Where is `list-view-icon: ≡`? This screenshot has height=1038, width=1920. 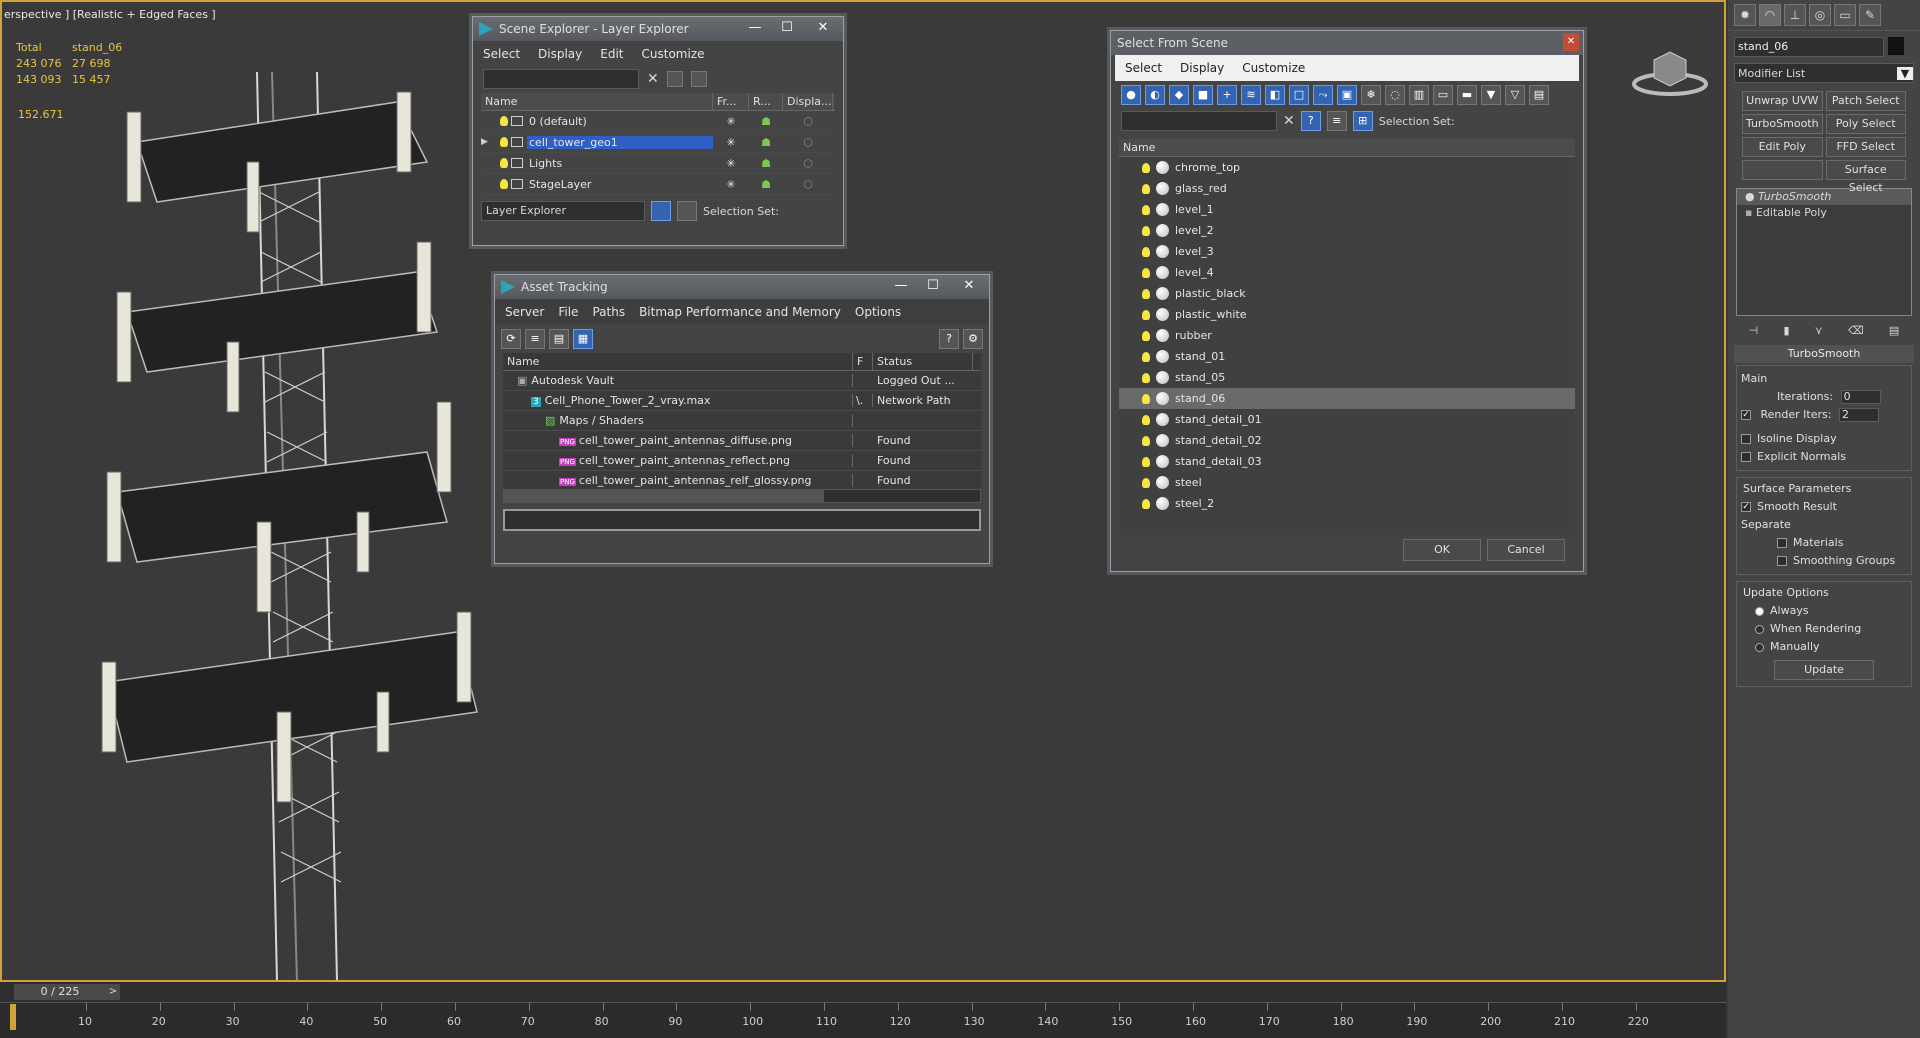
list-view-icon: ≡ is located at coordinates (535, 339).